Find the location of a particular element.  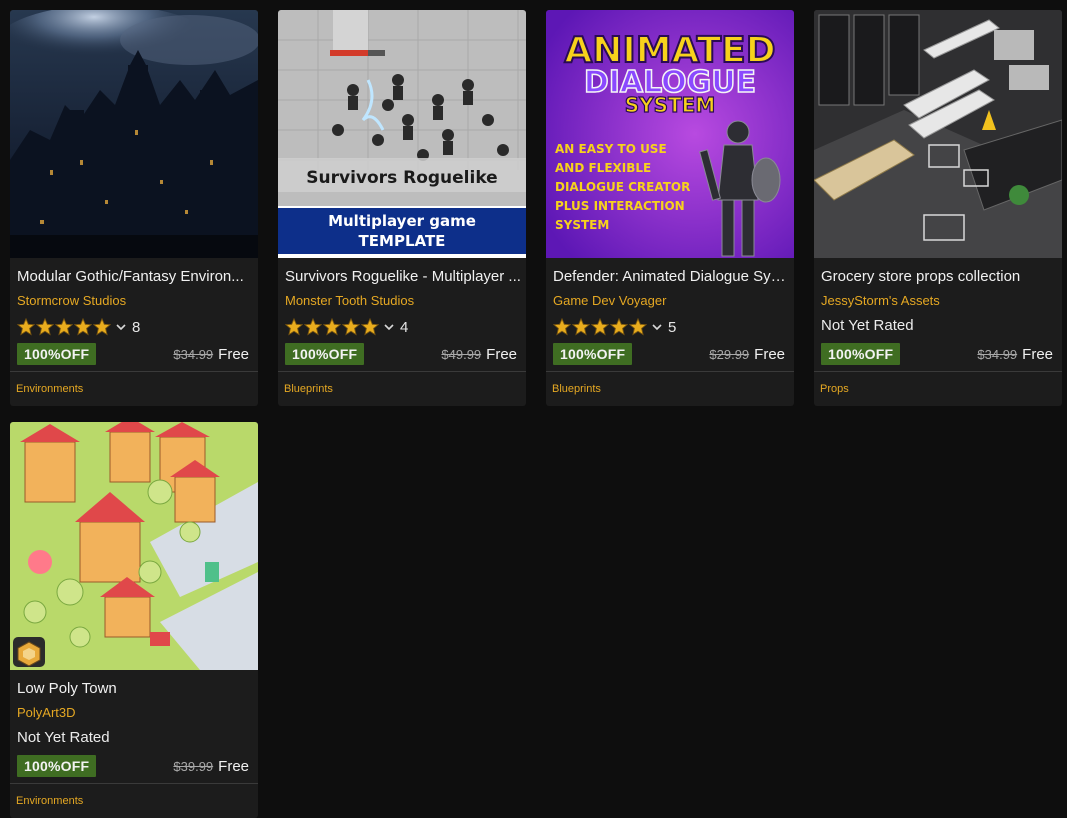

product-publisher: PolyArt3D is located at coordinates (135, 712).